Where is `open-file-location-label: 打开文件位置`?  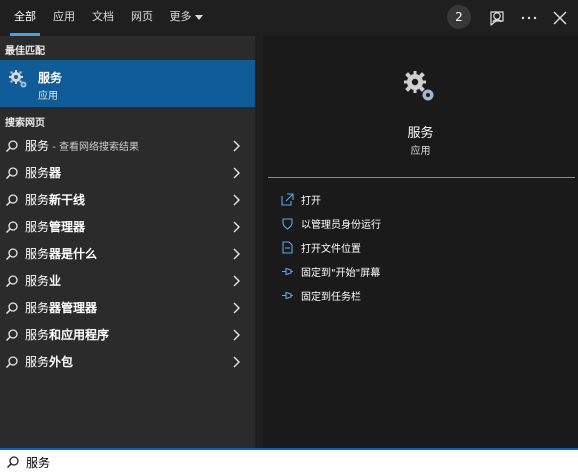 open-file-location-label: 打开文件位置 is located at coordinates (331, 249).